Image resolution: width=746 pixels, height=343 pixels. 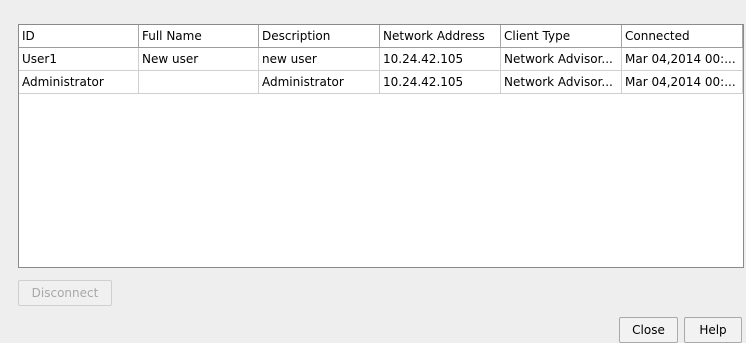 I want to click on column-header-id: ID, so click(x=79, y=36).